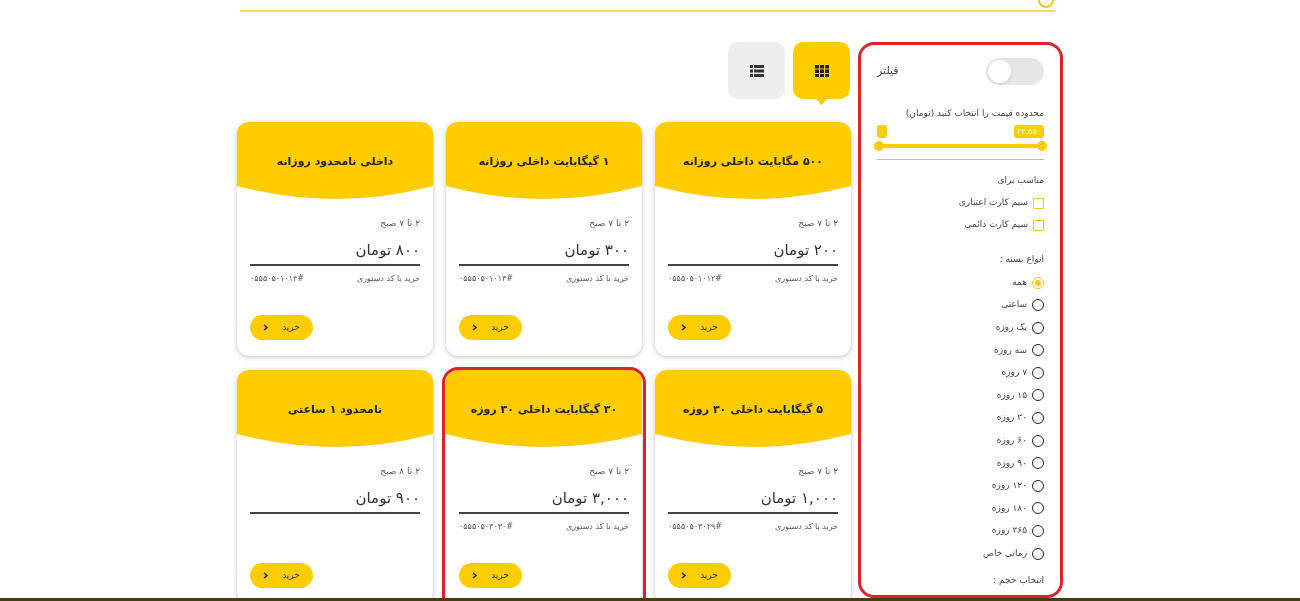 The width and height of the screenshot is (1300, 601). Describe the element at coordinates (1009, 531) in the screenshot. I see `radio-label: ۳۶۵ روزه` at that location.